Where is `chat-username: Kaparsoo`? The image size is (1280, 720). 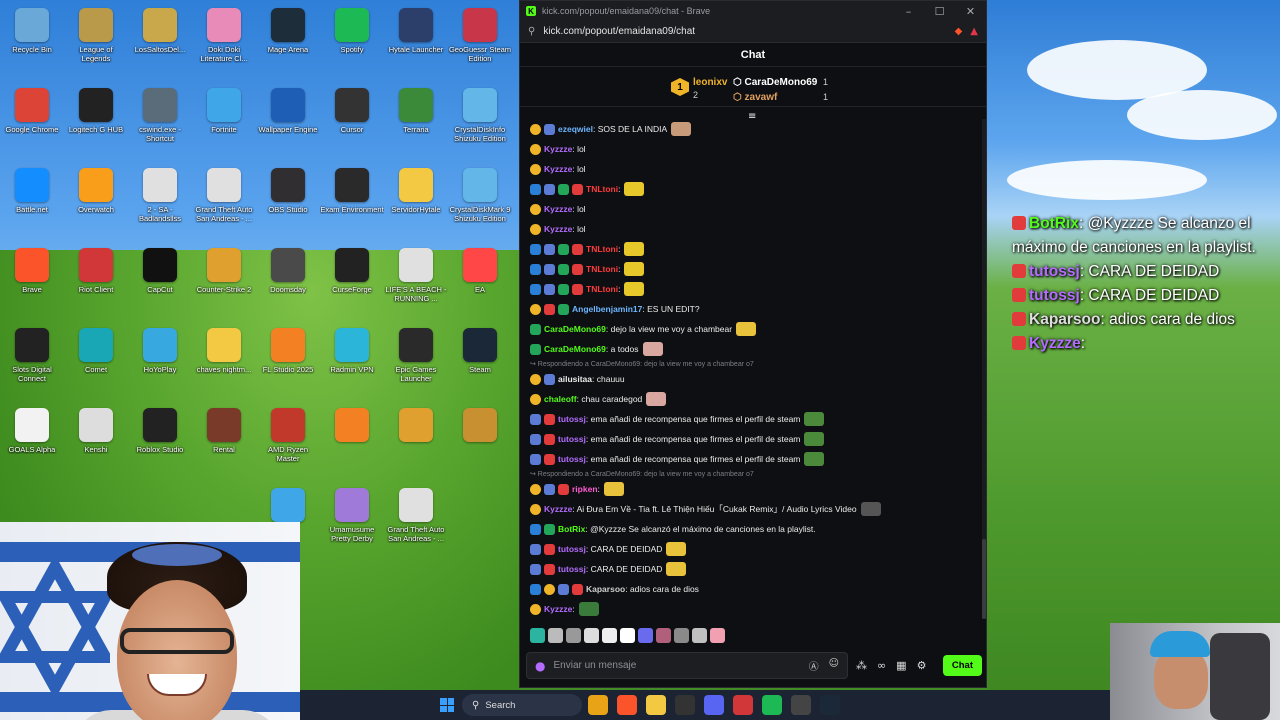
chat-username: Kaparsoo is located at coordinates (605, 589).